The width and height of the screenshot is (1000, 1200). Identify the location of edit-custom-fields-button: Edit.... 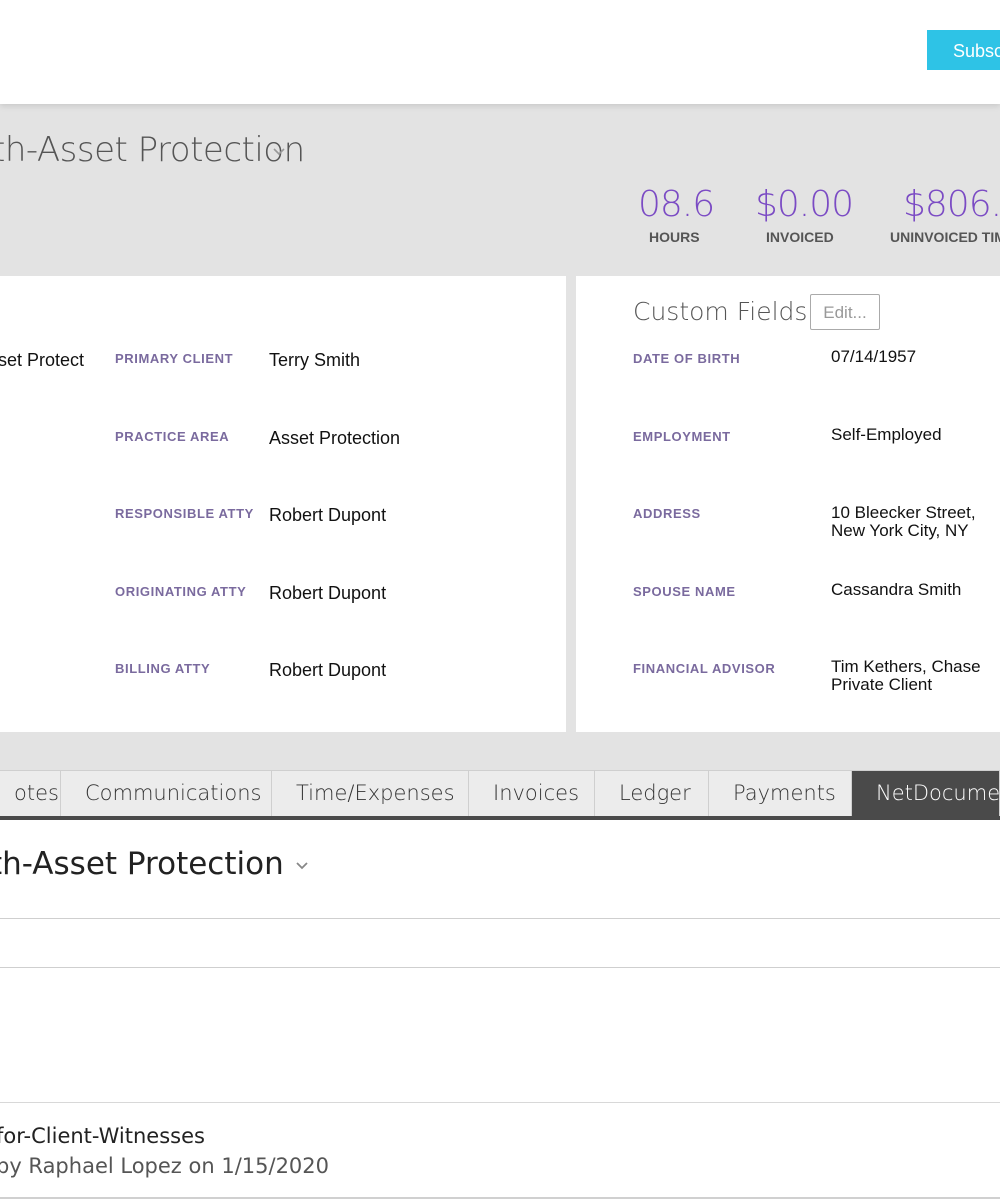
(845, 312).